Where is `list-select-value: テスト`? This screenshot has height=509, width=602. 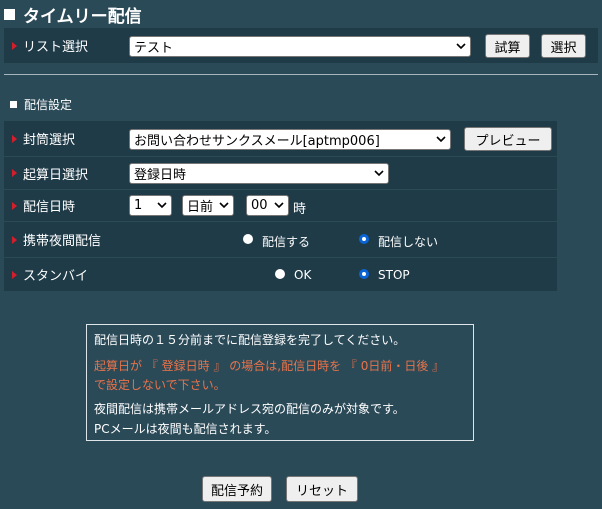 list-select-value: テスト is located at coordinates (154, 48).